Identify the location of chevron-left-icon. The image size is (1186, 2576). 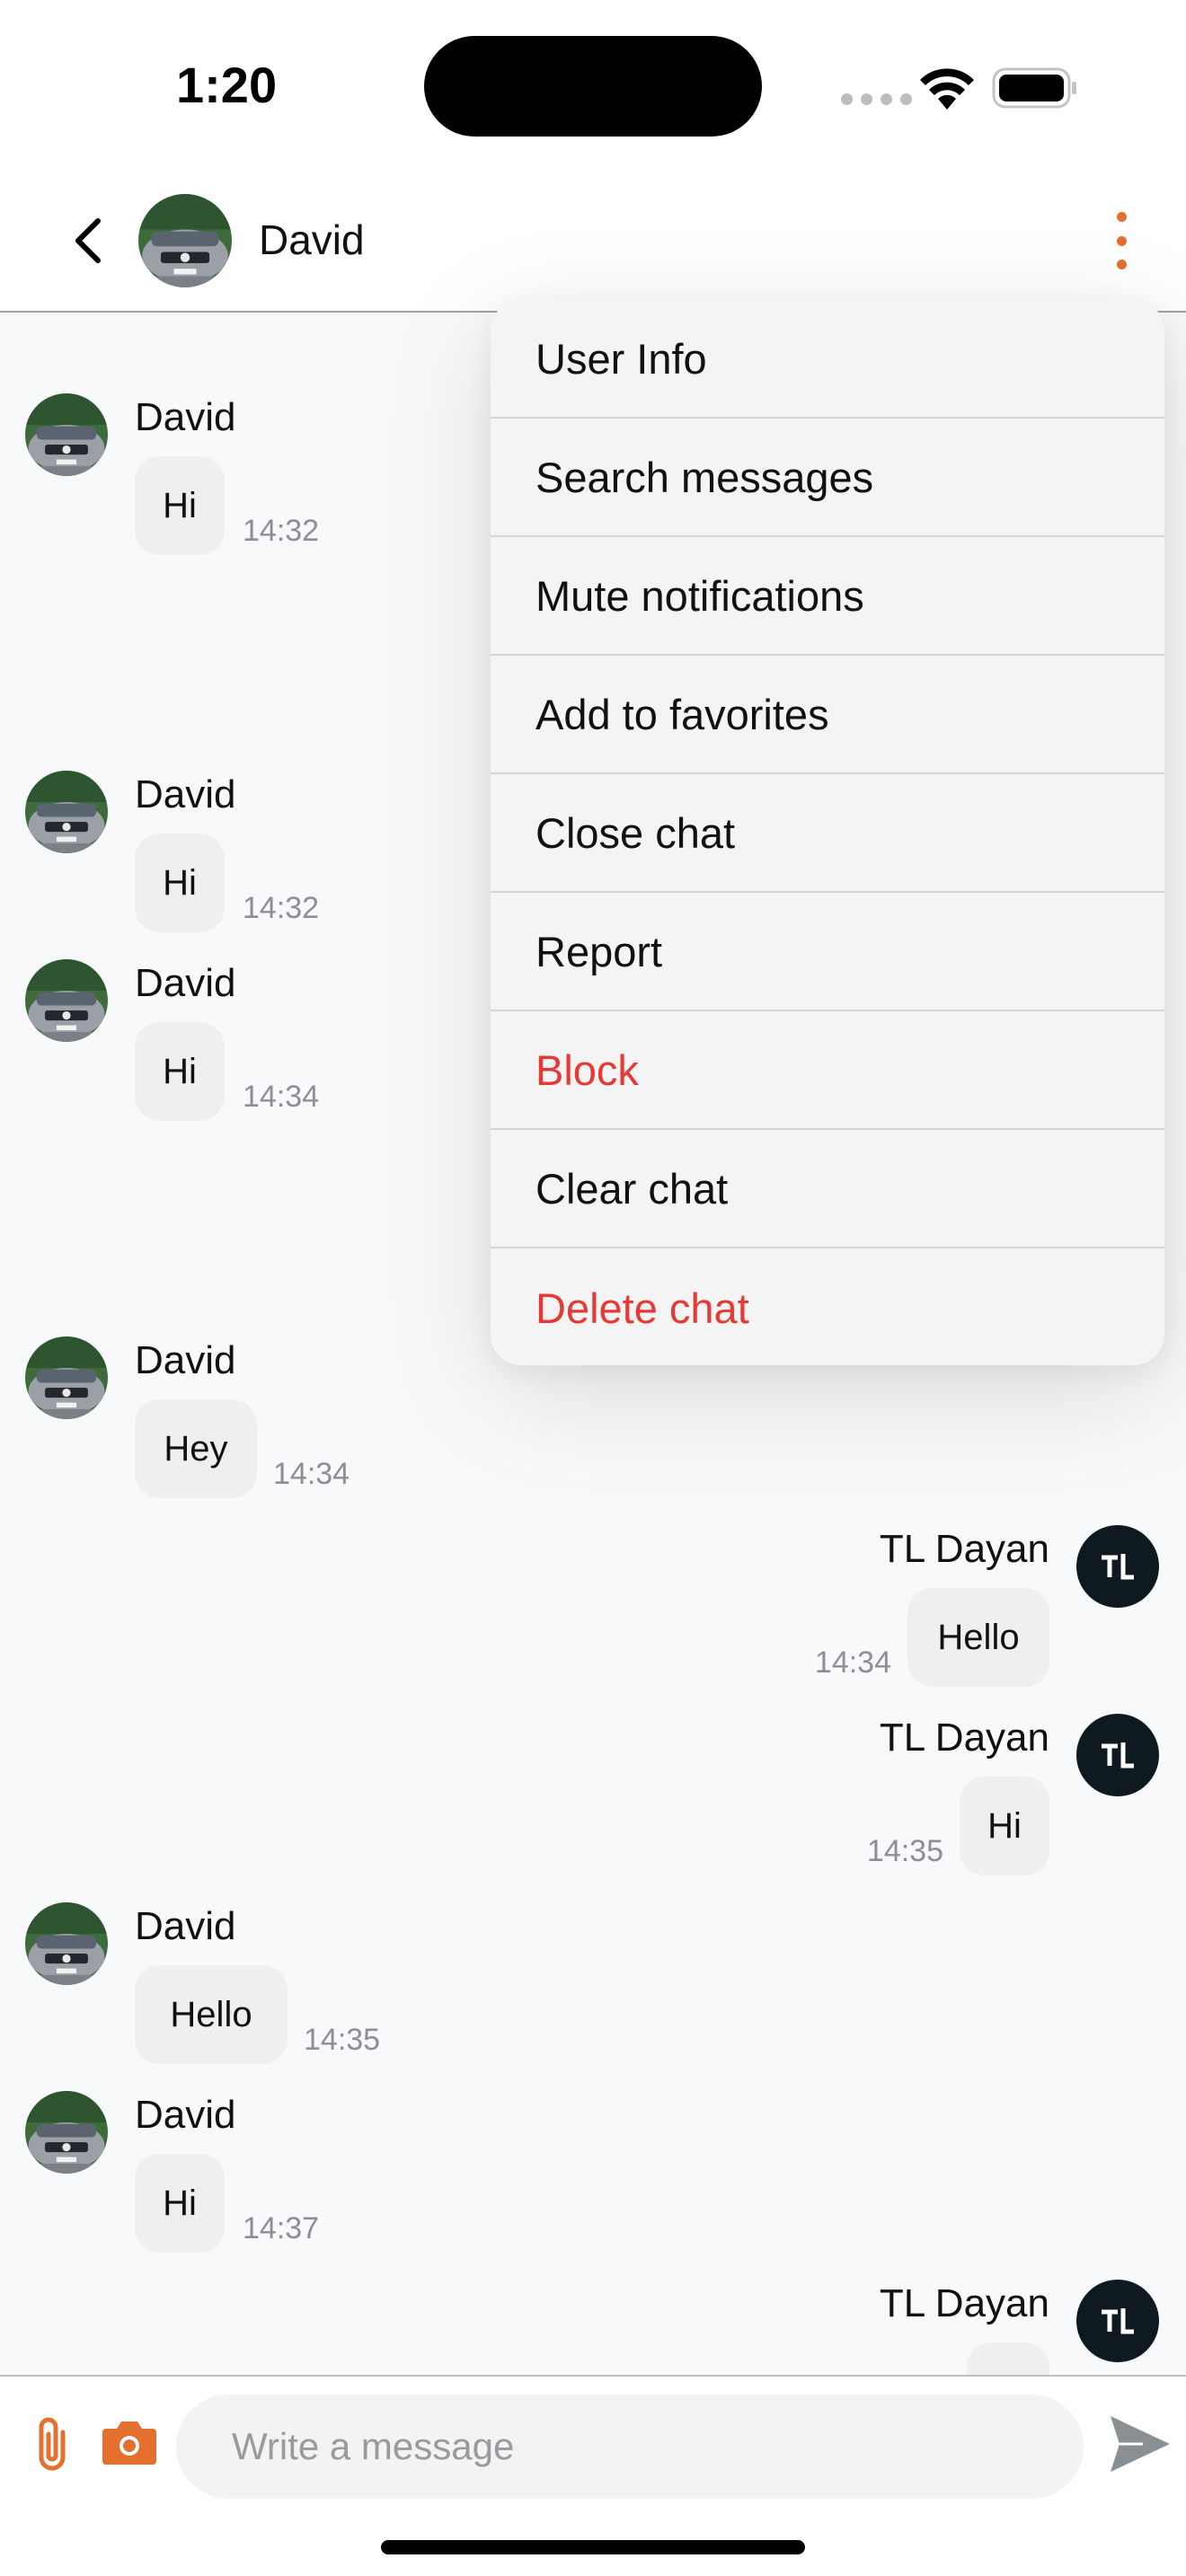
(88, 240).